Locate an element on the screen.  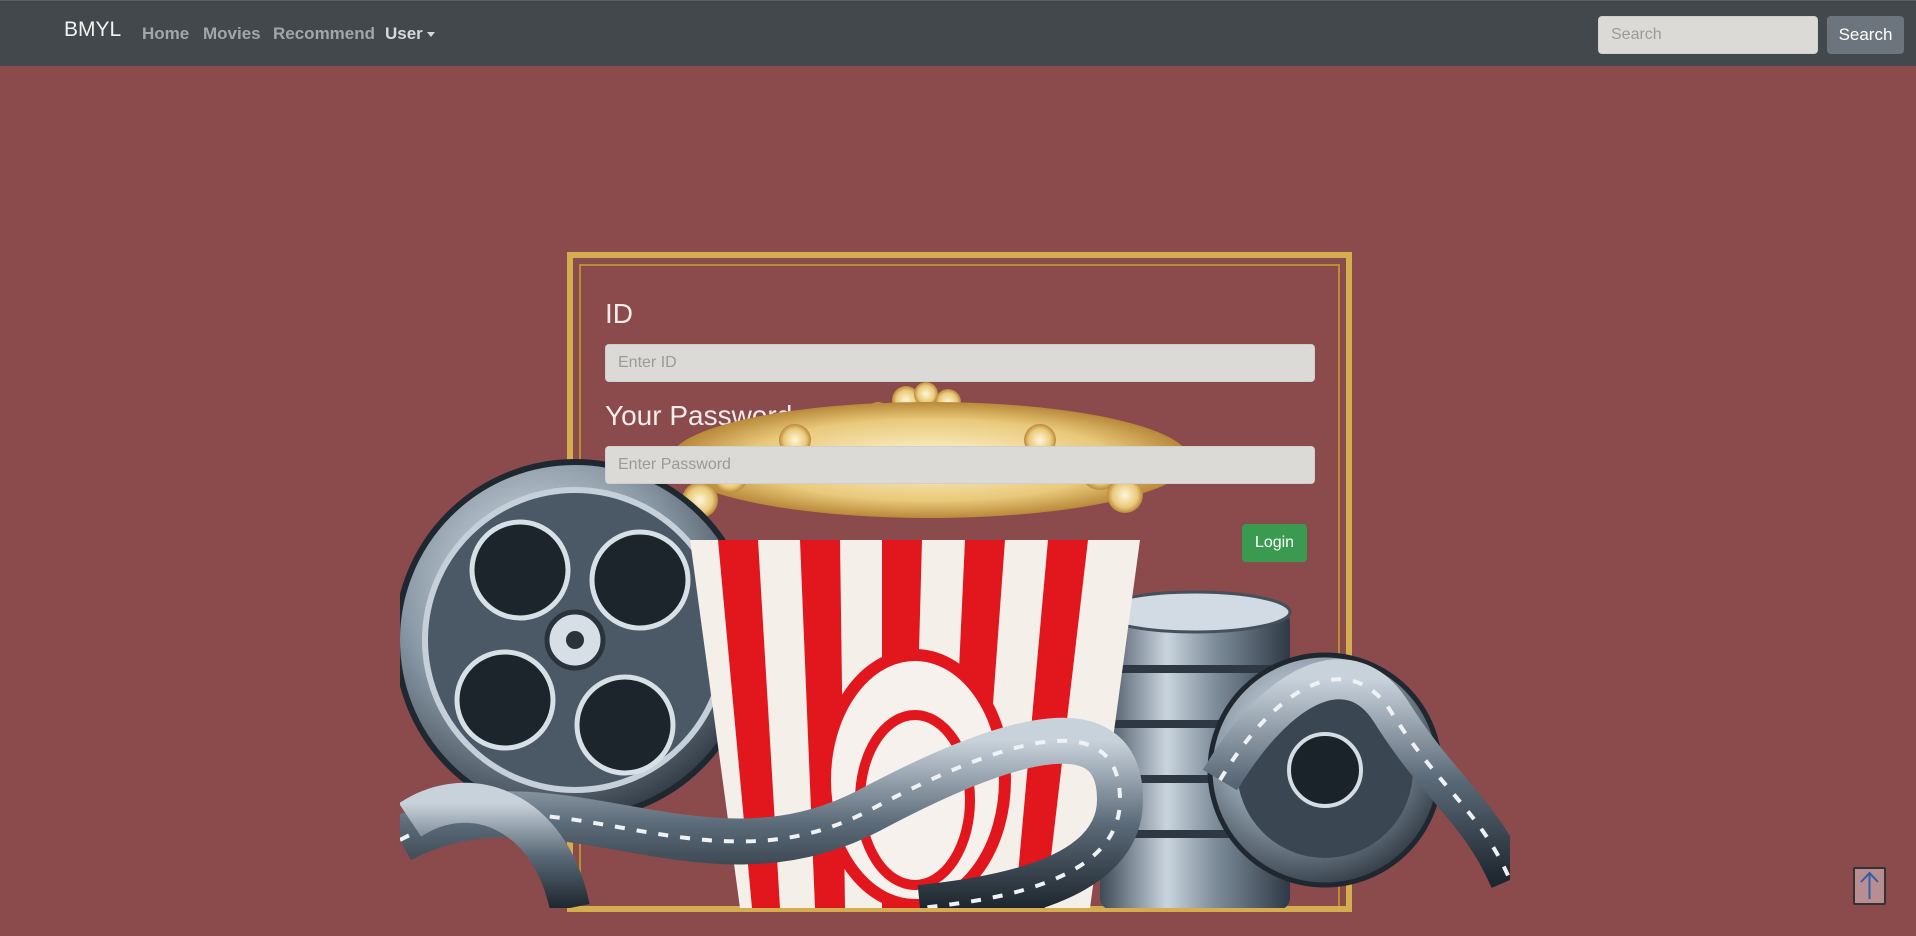
brand-logo: BMYL is located at coordinates (92, 30).